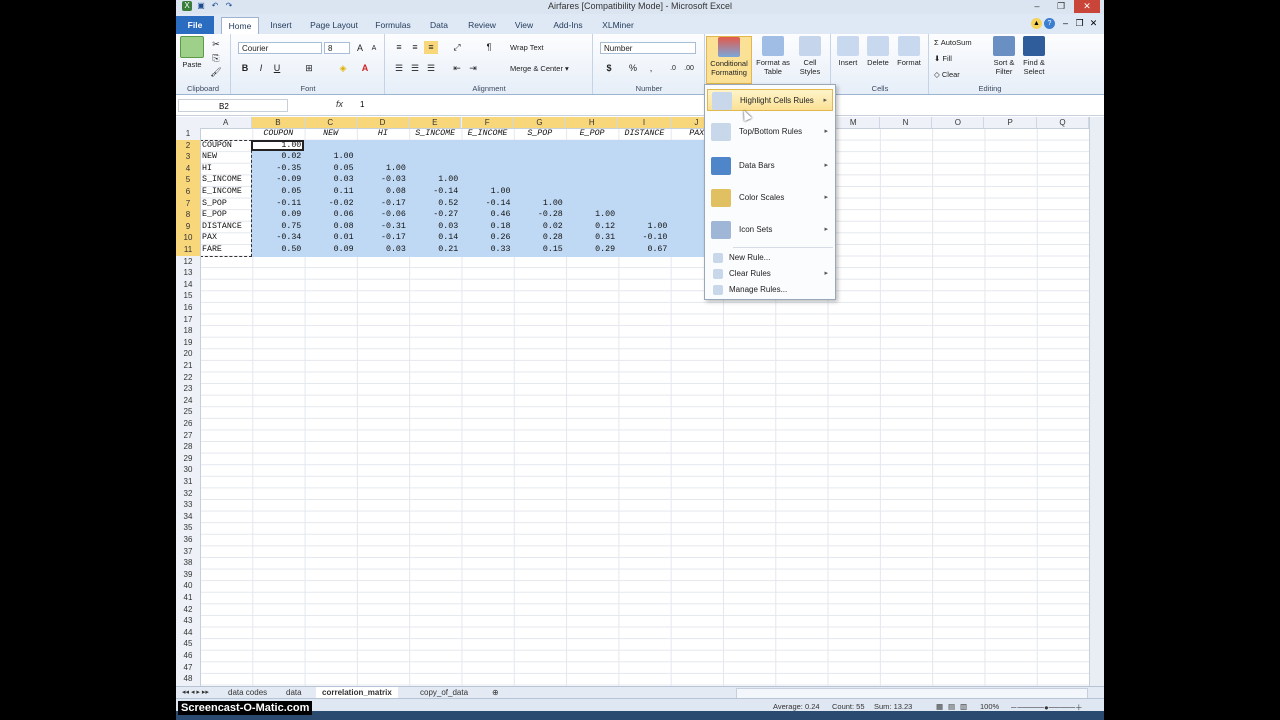 Image resolution: width=1280 pixels, height=720 pixels. Describe the element at coordinates (432, 204) in the screenshot. I see `matrix-cell: 0.52` at that location.